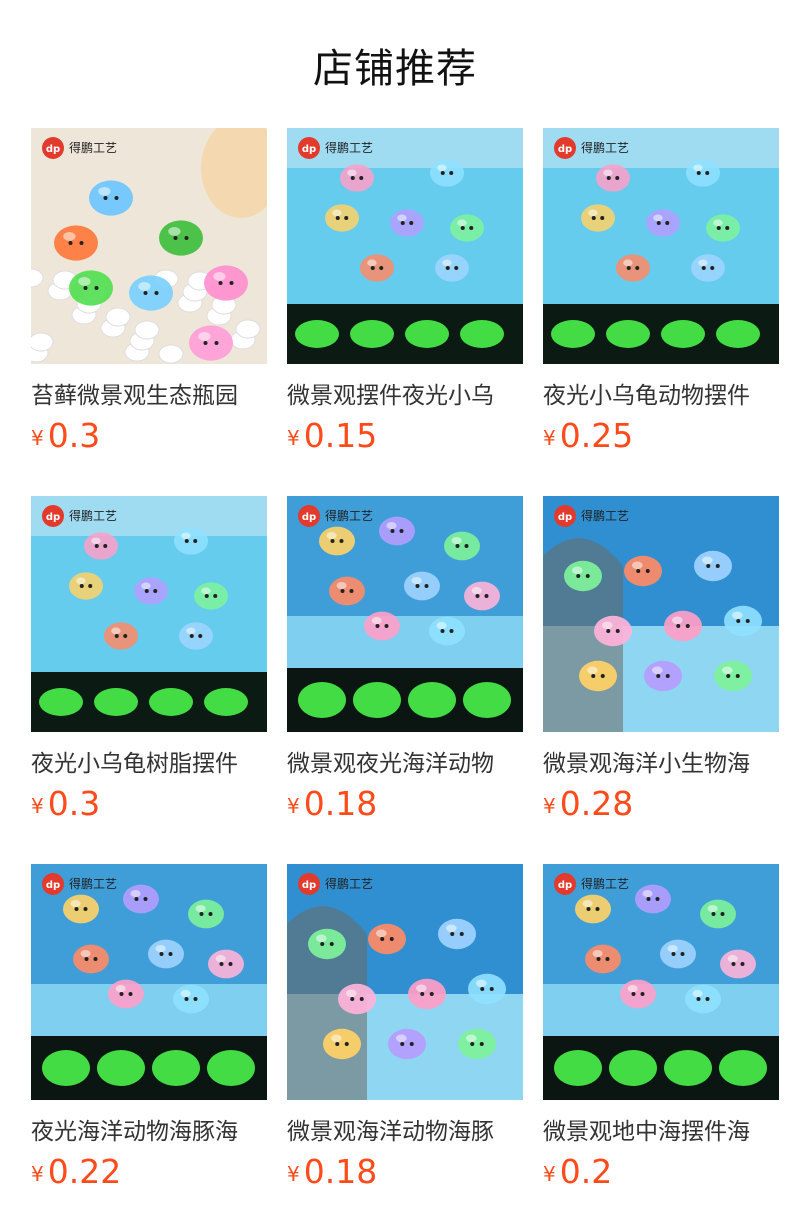 This screenshot has width=790, height=1232. I want to click on section-header: 店铺推荐, so click(395, 64).